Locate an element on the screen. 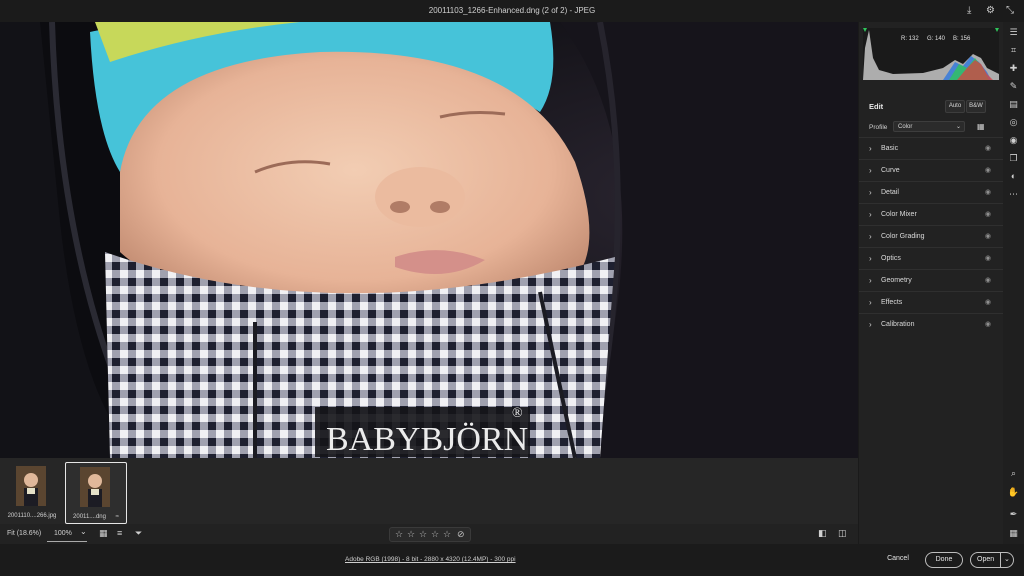 This screenshot has height=576, width=1024. histogram-r: R: 132 is located at coordinates (910, 39).